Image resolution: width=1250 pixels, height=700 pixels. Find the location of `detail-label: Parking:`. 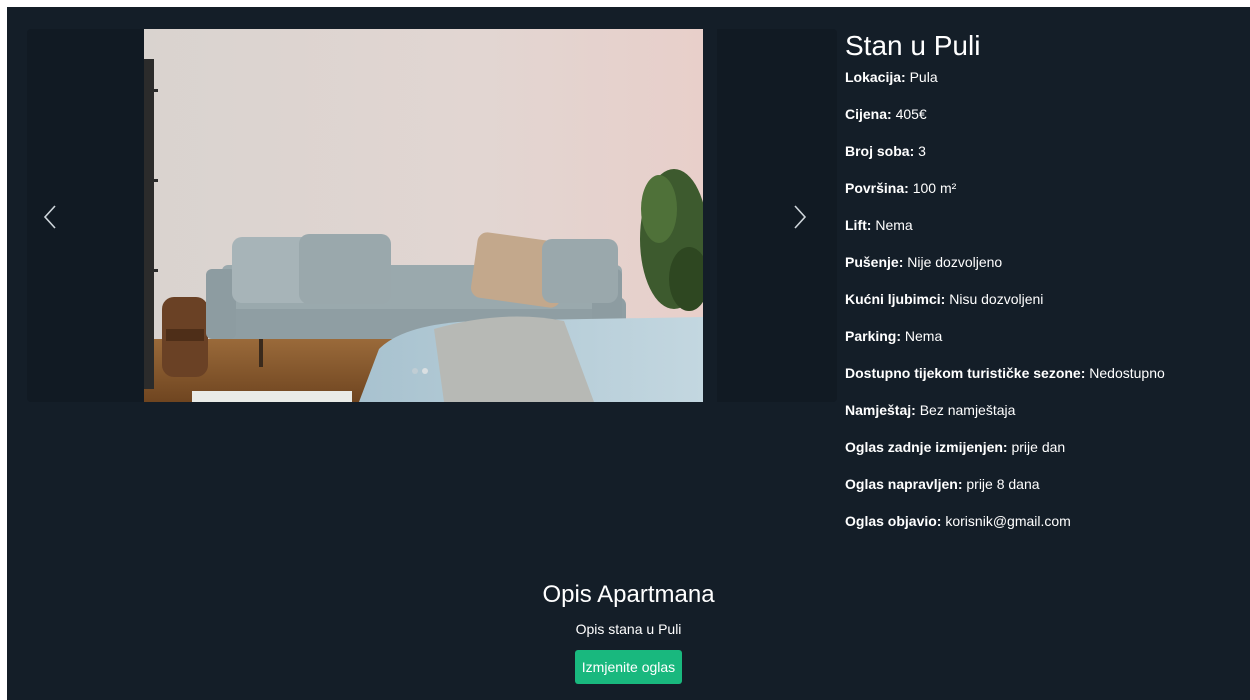

detail-label: Parking: is located at coordinates (873, 336).